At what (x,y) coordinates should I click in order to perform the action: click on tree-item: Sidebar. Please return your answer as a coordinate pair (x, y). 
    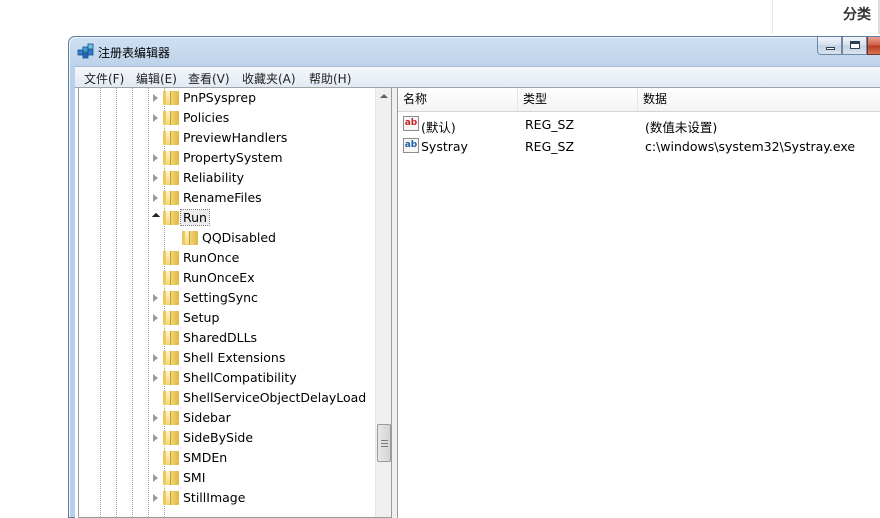
    Looking at the image, I should click on (226, 418).